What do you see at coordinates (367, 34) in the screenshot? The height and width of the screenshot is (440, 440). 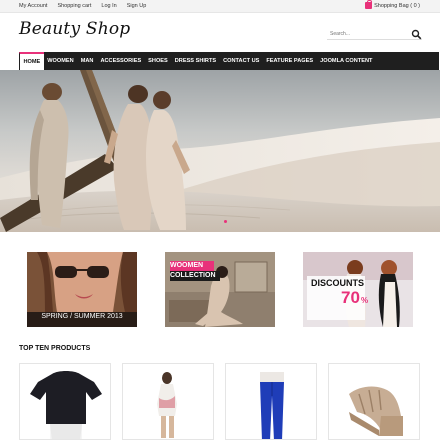 I see `search-input` at bounding box center [367, 34].